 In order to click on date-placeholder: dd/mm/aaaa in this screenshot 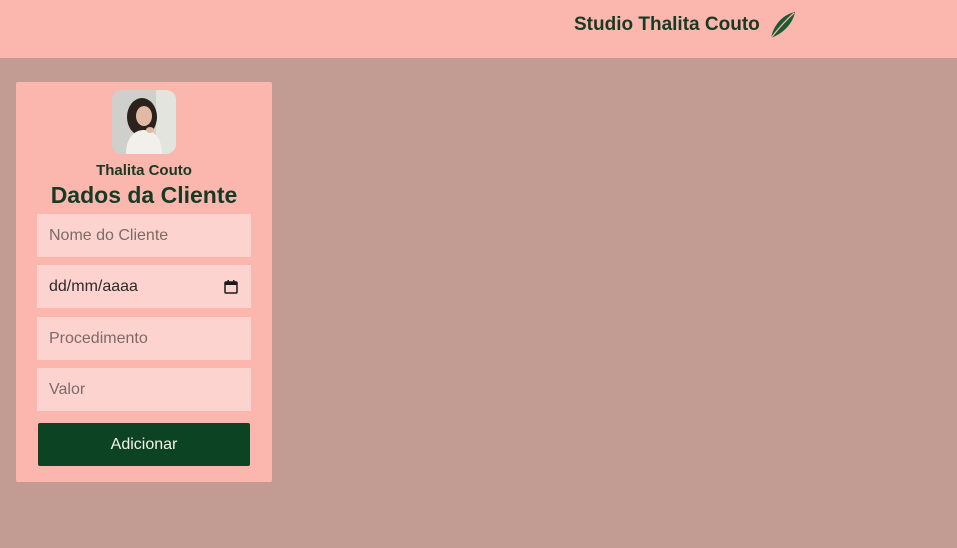, I will do `click(93, 286)`.